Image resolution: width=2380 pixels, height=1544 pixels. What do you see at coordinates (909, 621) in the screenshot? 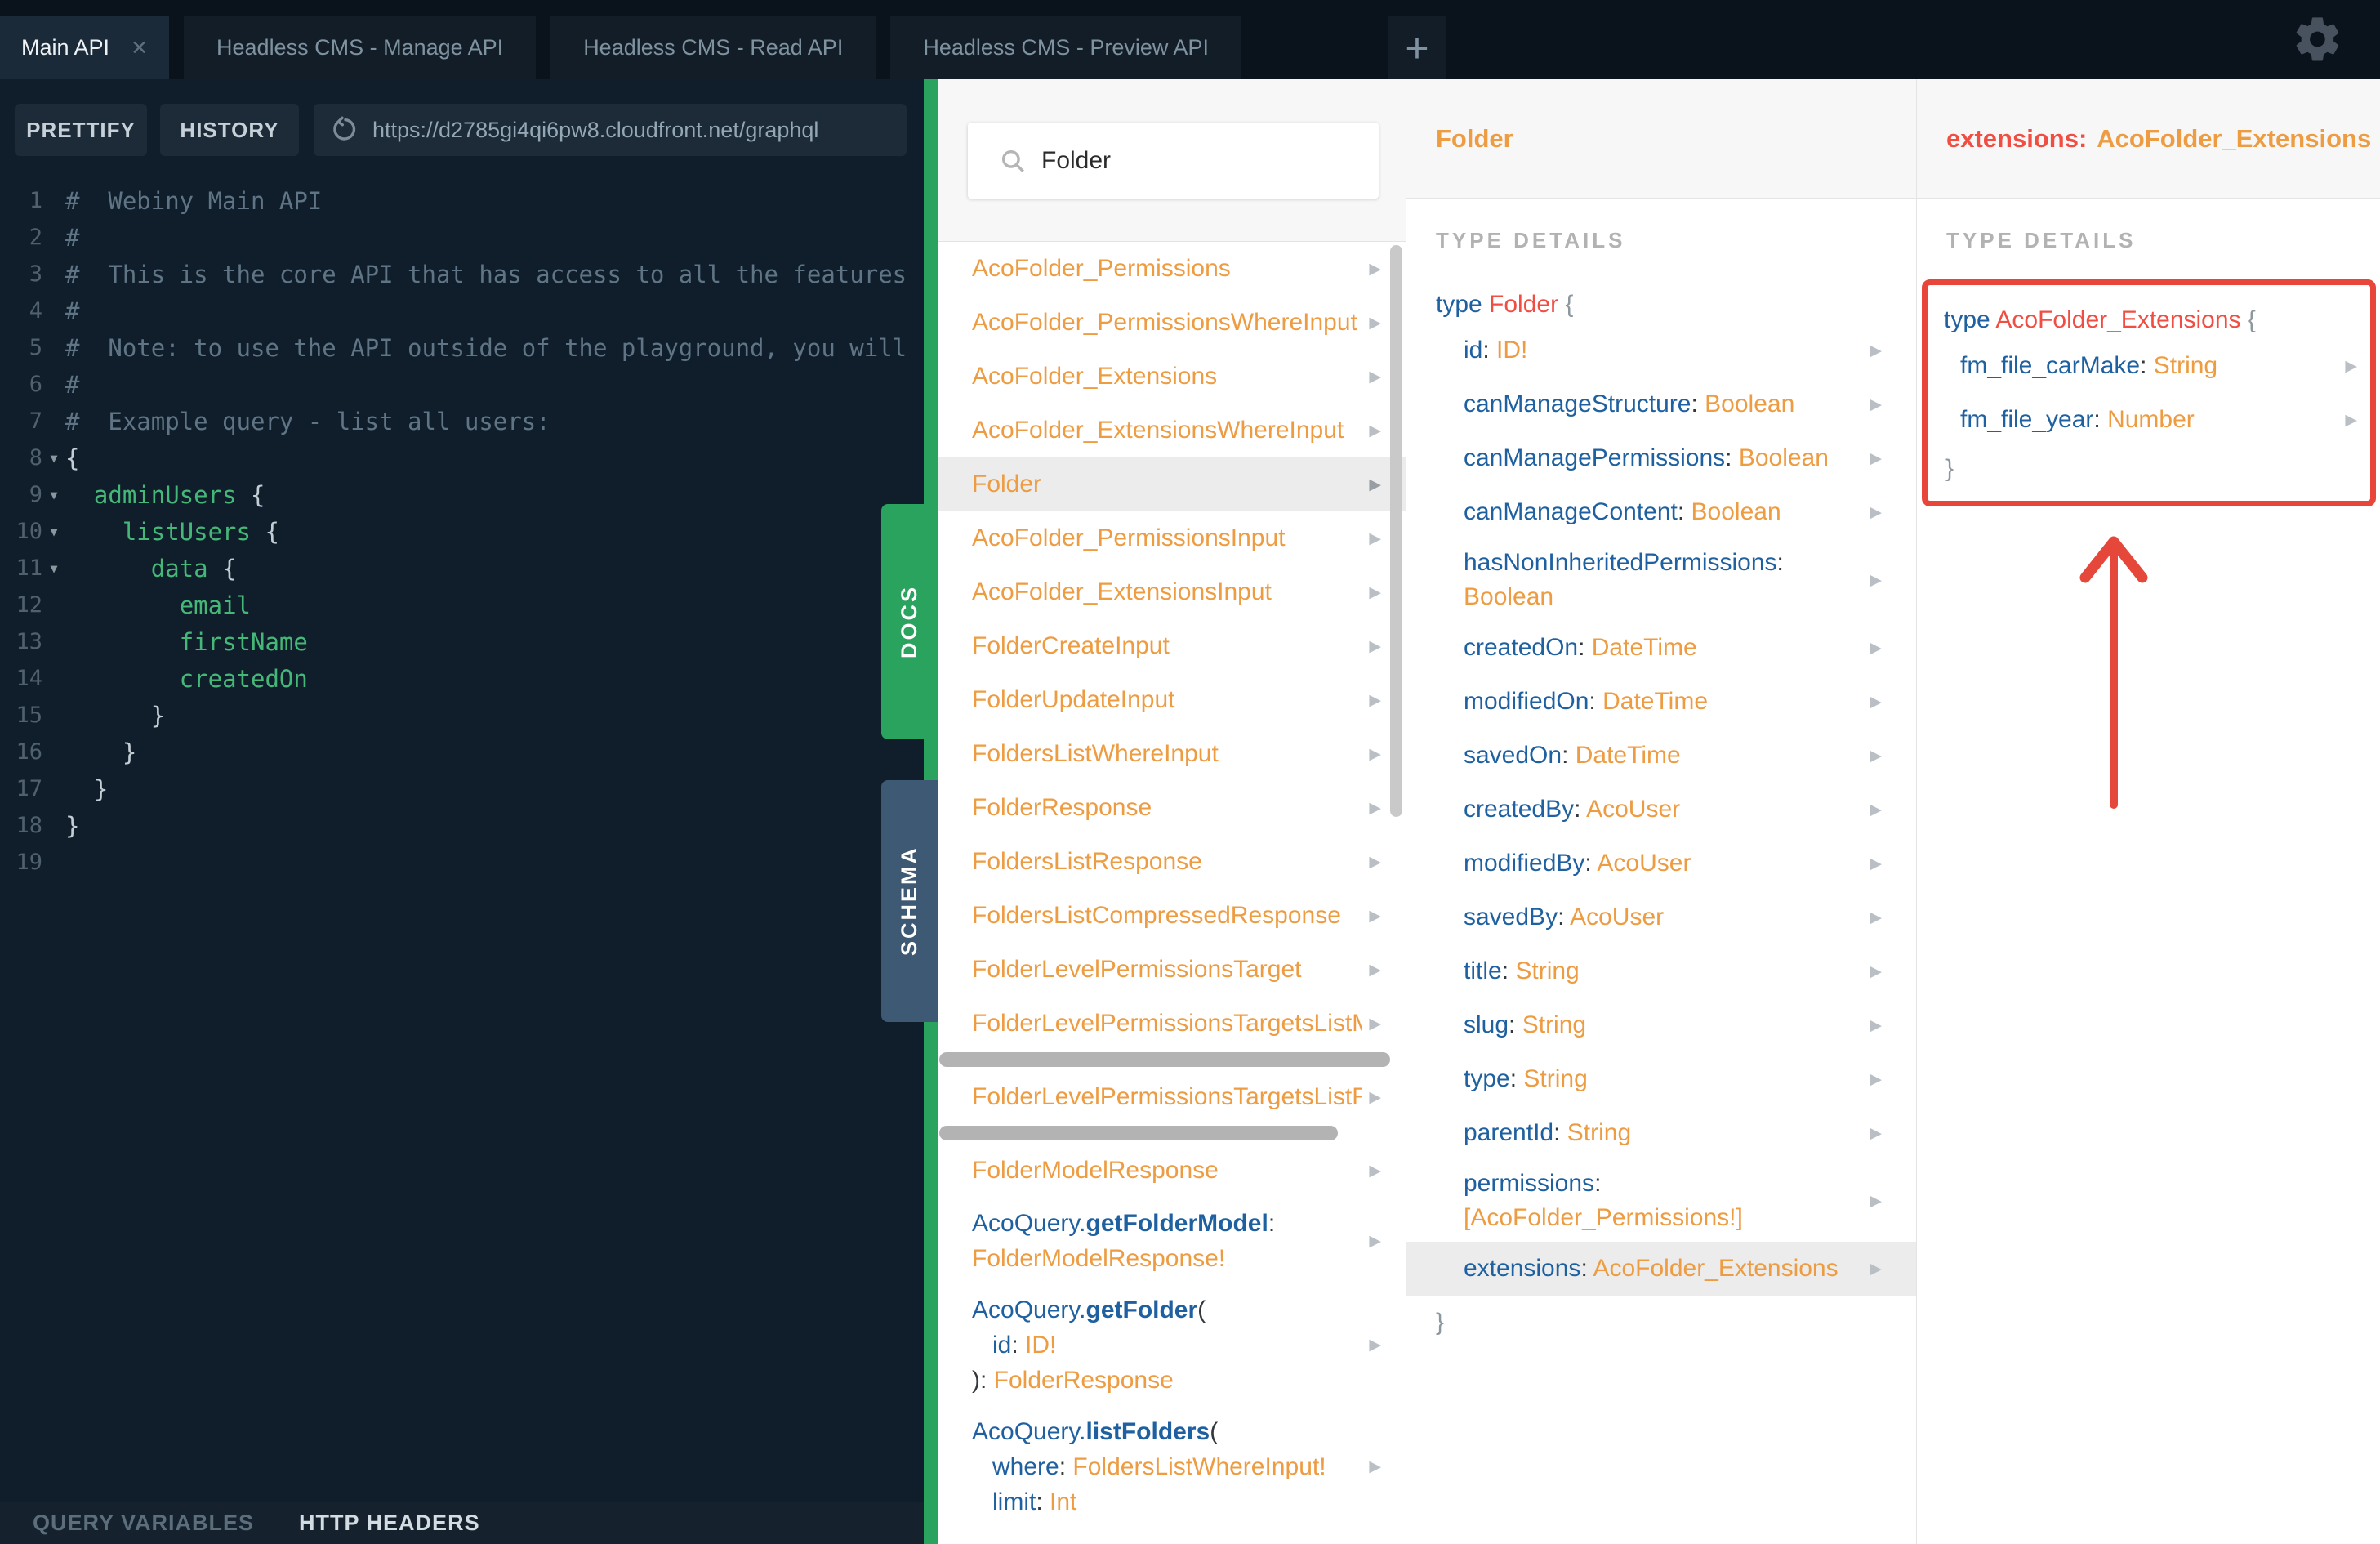
I see `docs-tab: DOCS` at bounding box center [909, 621].